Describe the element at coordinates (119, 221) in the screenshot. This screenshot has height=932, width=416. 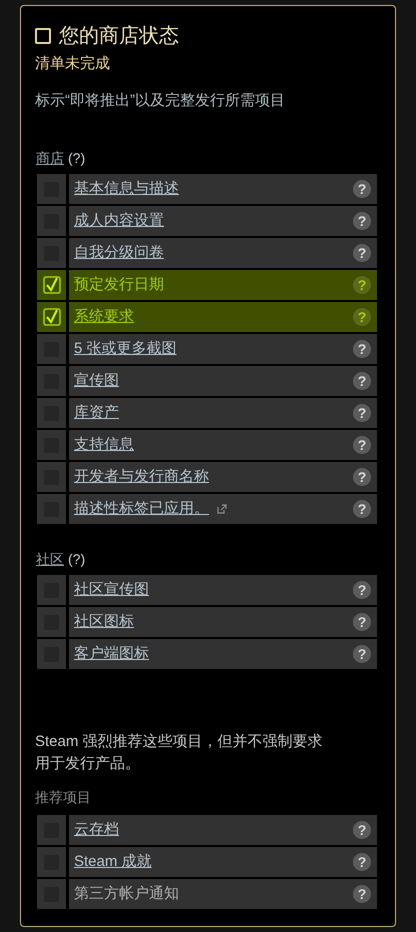
I see `checklist-link: 成人内容设置` at that location.